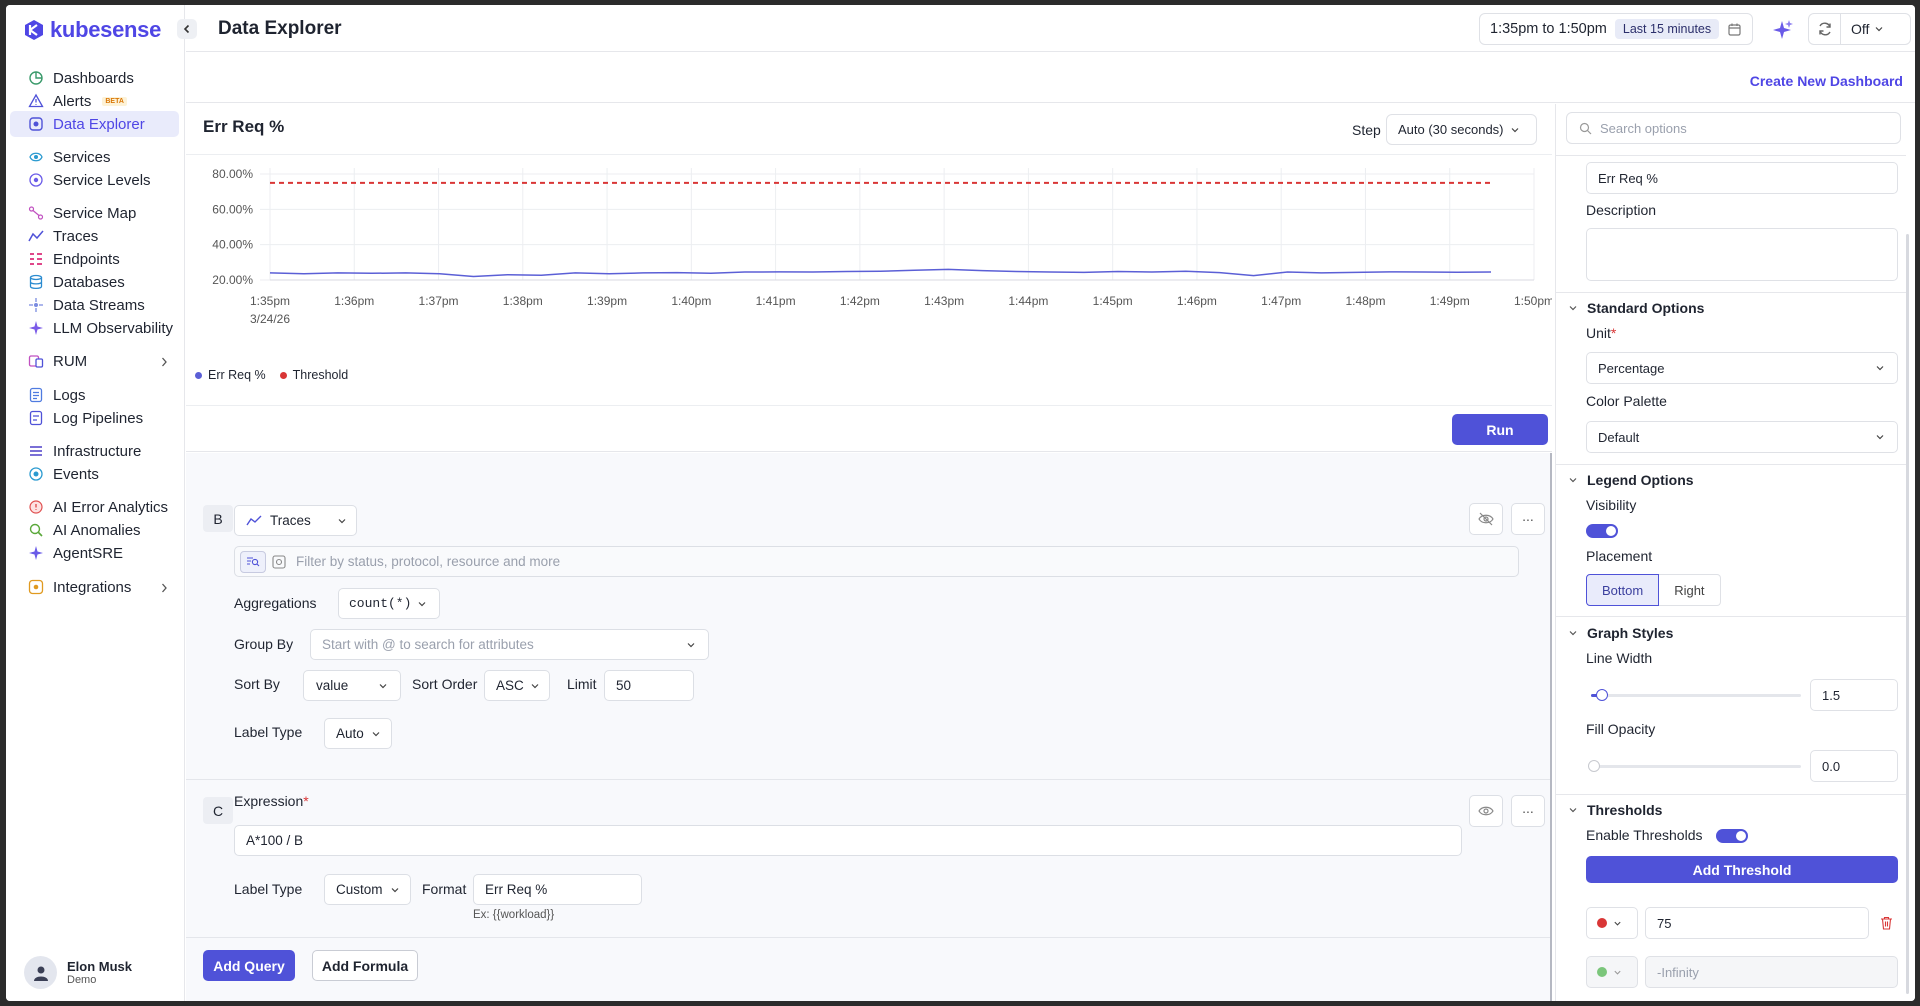 The image size is (1920, 1006). Describe the element at coordinates (358, 733) in the screenshot. I see `label-type-select: Auto` at that location.